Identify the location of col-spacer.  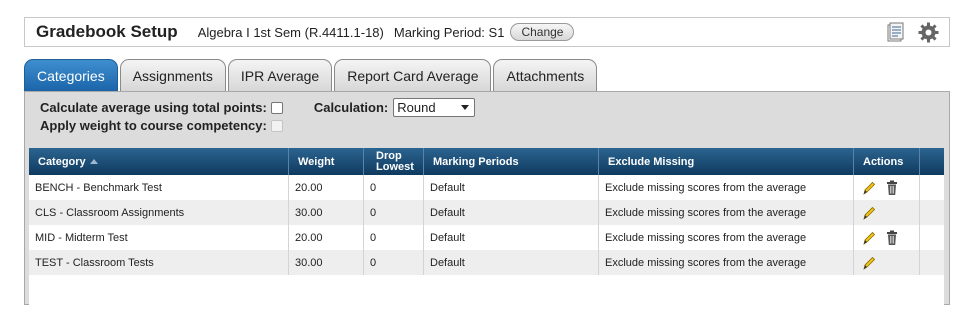
(932, 161).